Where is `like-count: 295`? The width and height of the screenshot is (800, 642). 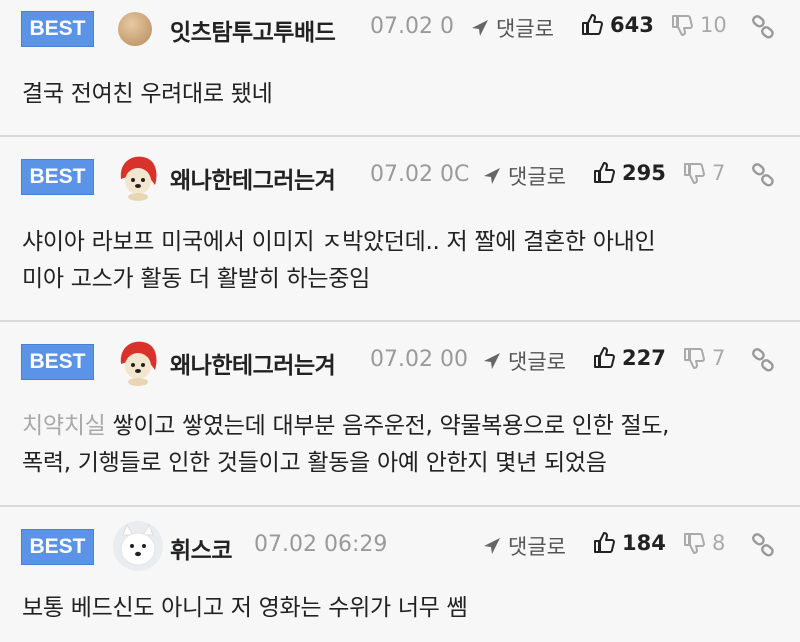
like-count: 295 is located at coordinates (644, 173).